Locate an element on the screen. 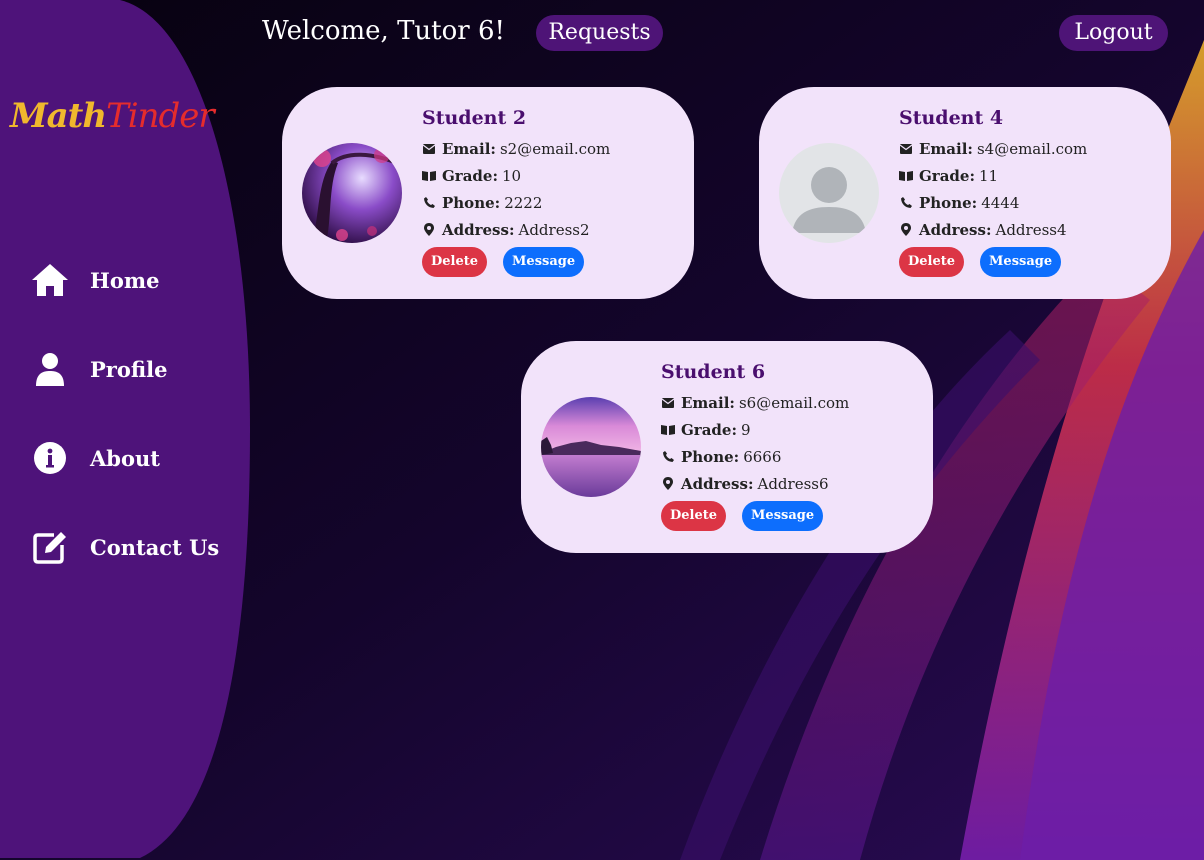 Image resolution: width=1204 pixels, height=860 pixels. email-value: s2@email.com is located at coordinates (555, 148).